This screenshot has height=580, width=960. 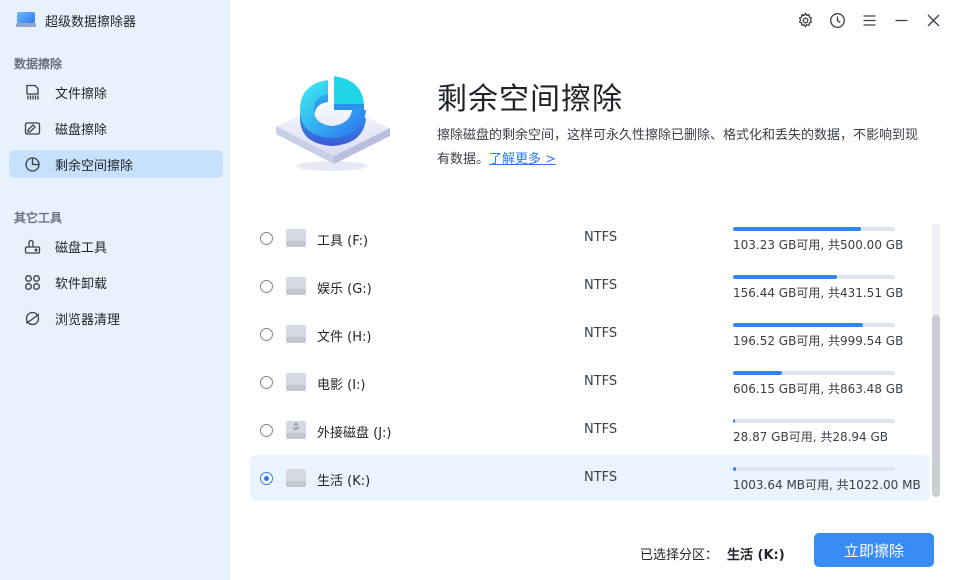 I want to click on partition-row: 外接磁盘 (J:) NTFS 28.87 GB可用, 共28.94 GB, so click(x=590, y=430).